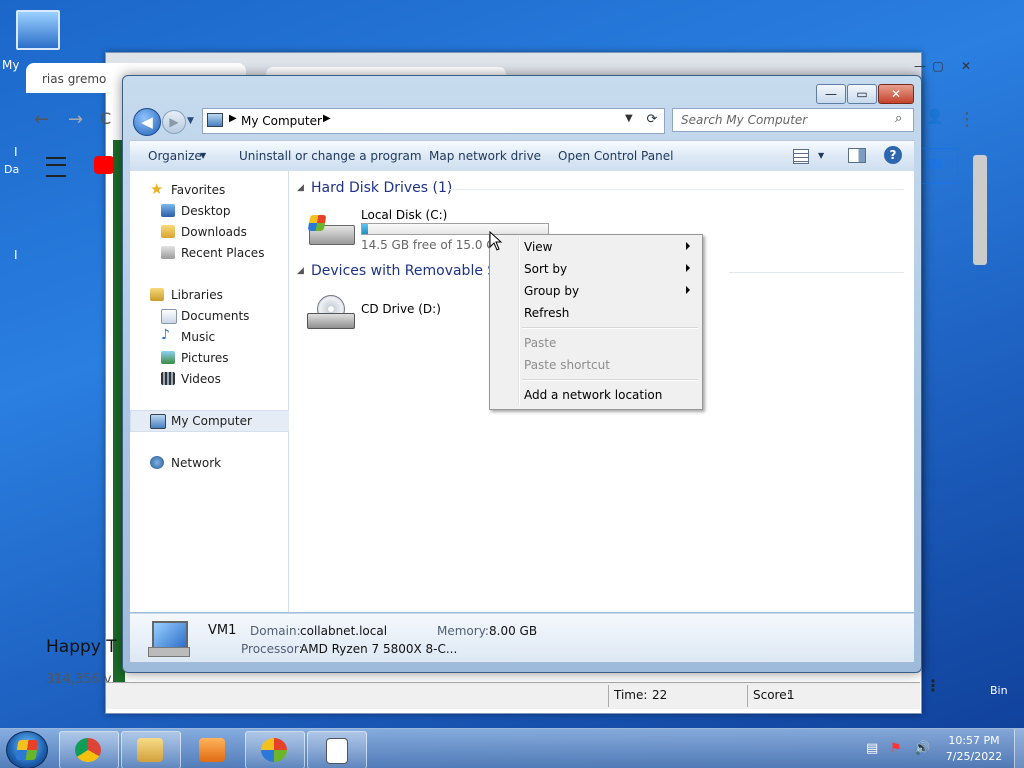 This screenshot has height=768, width=1024. Describe the element at coordinates (209, 316) in the screenshot. I see `nav-documents: Documents` at that location.